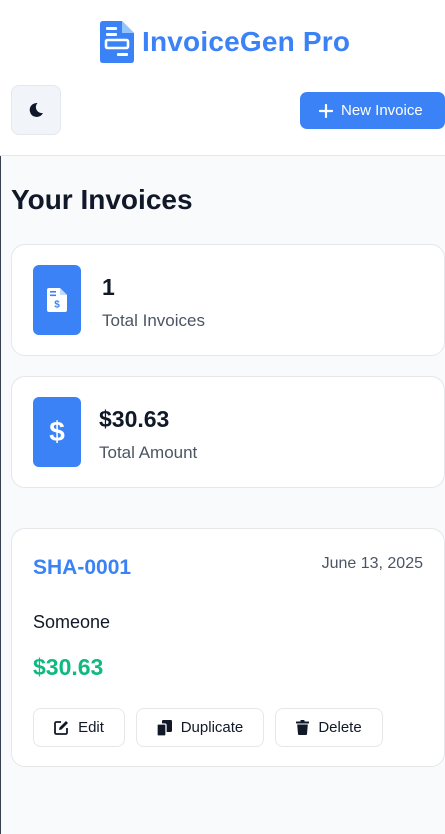  Describe the element at coordinates (82, 568) in the screenshot. I see `invoice-number: SHA-0001` at that location.